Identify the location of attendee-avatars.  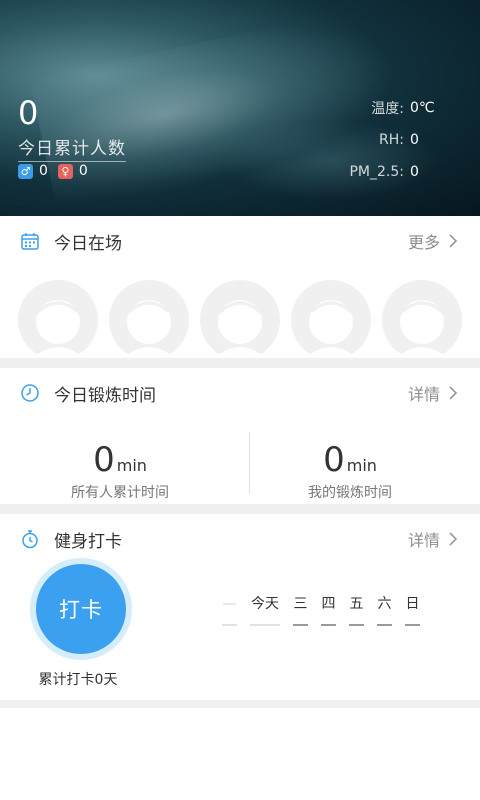
(245, 320).